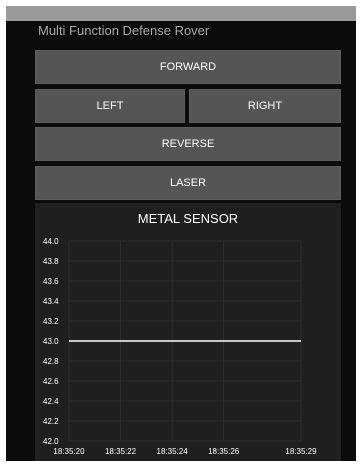 Image resolution: width=360 pixels, height=466 pixels. What do you see at coordinates (51, 261) in the screenshot?
I see `y-tick-label: 43.8` at bounding box center [51, 261].